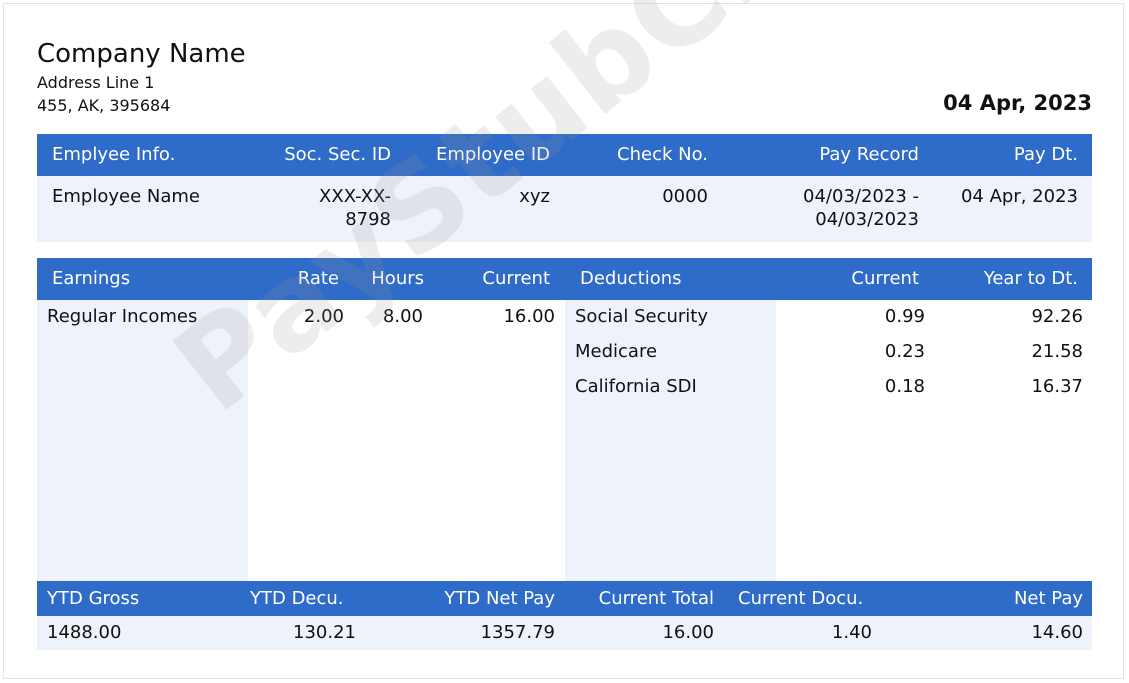 This screenshot has width=1129, height=683. What do you see at coordinates (141, 54) in the screenshot?
I see `company-name: Company Name` at bounding box center [141, 54].